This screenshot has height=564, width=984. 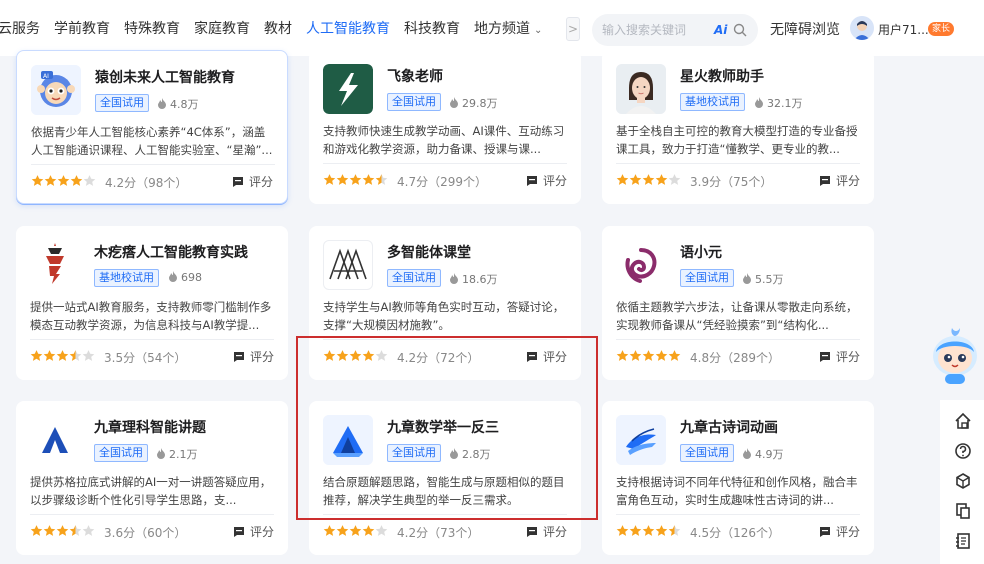 What do you see at coordinates (443, 427) in the screenshot?
I see `card-title: 九章数学举一反三` at bounding box center [443, 427].